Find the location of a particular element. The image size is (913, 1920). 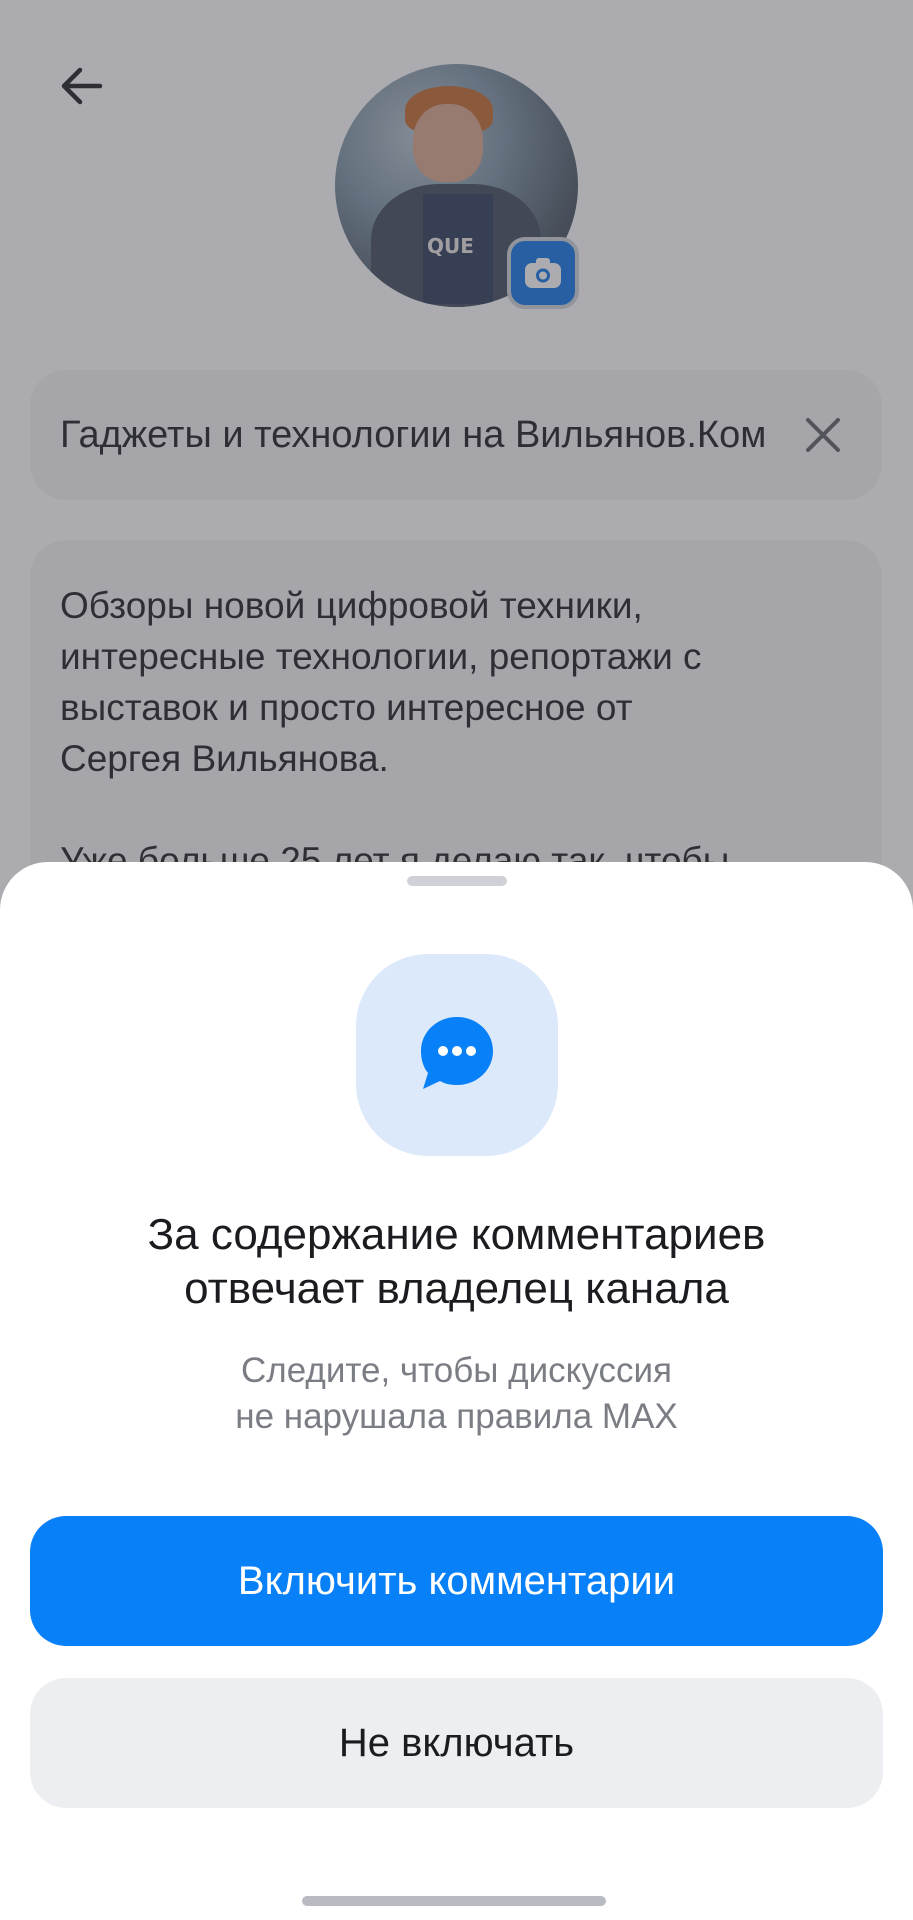

home-indicator is located at coordinates (454, 1901).